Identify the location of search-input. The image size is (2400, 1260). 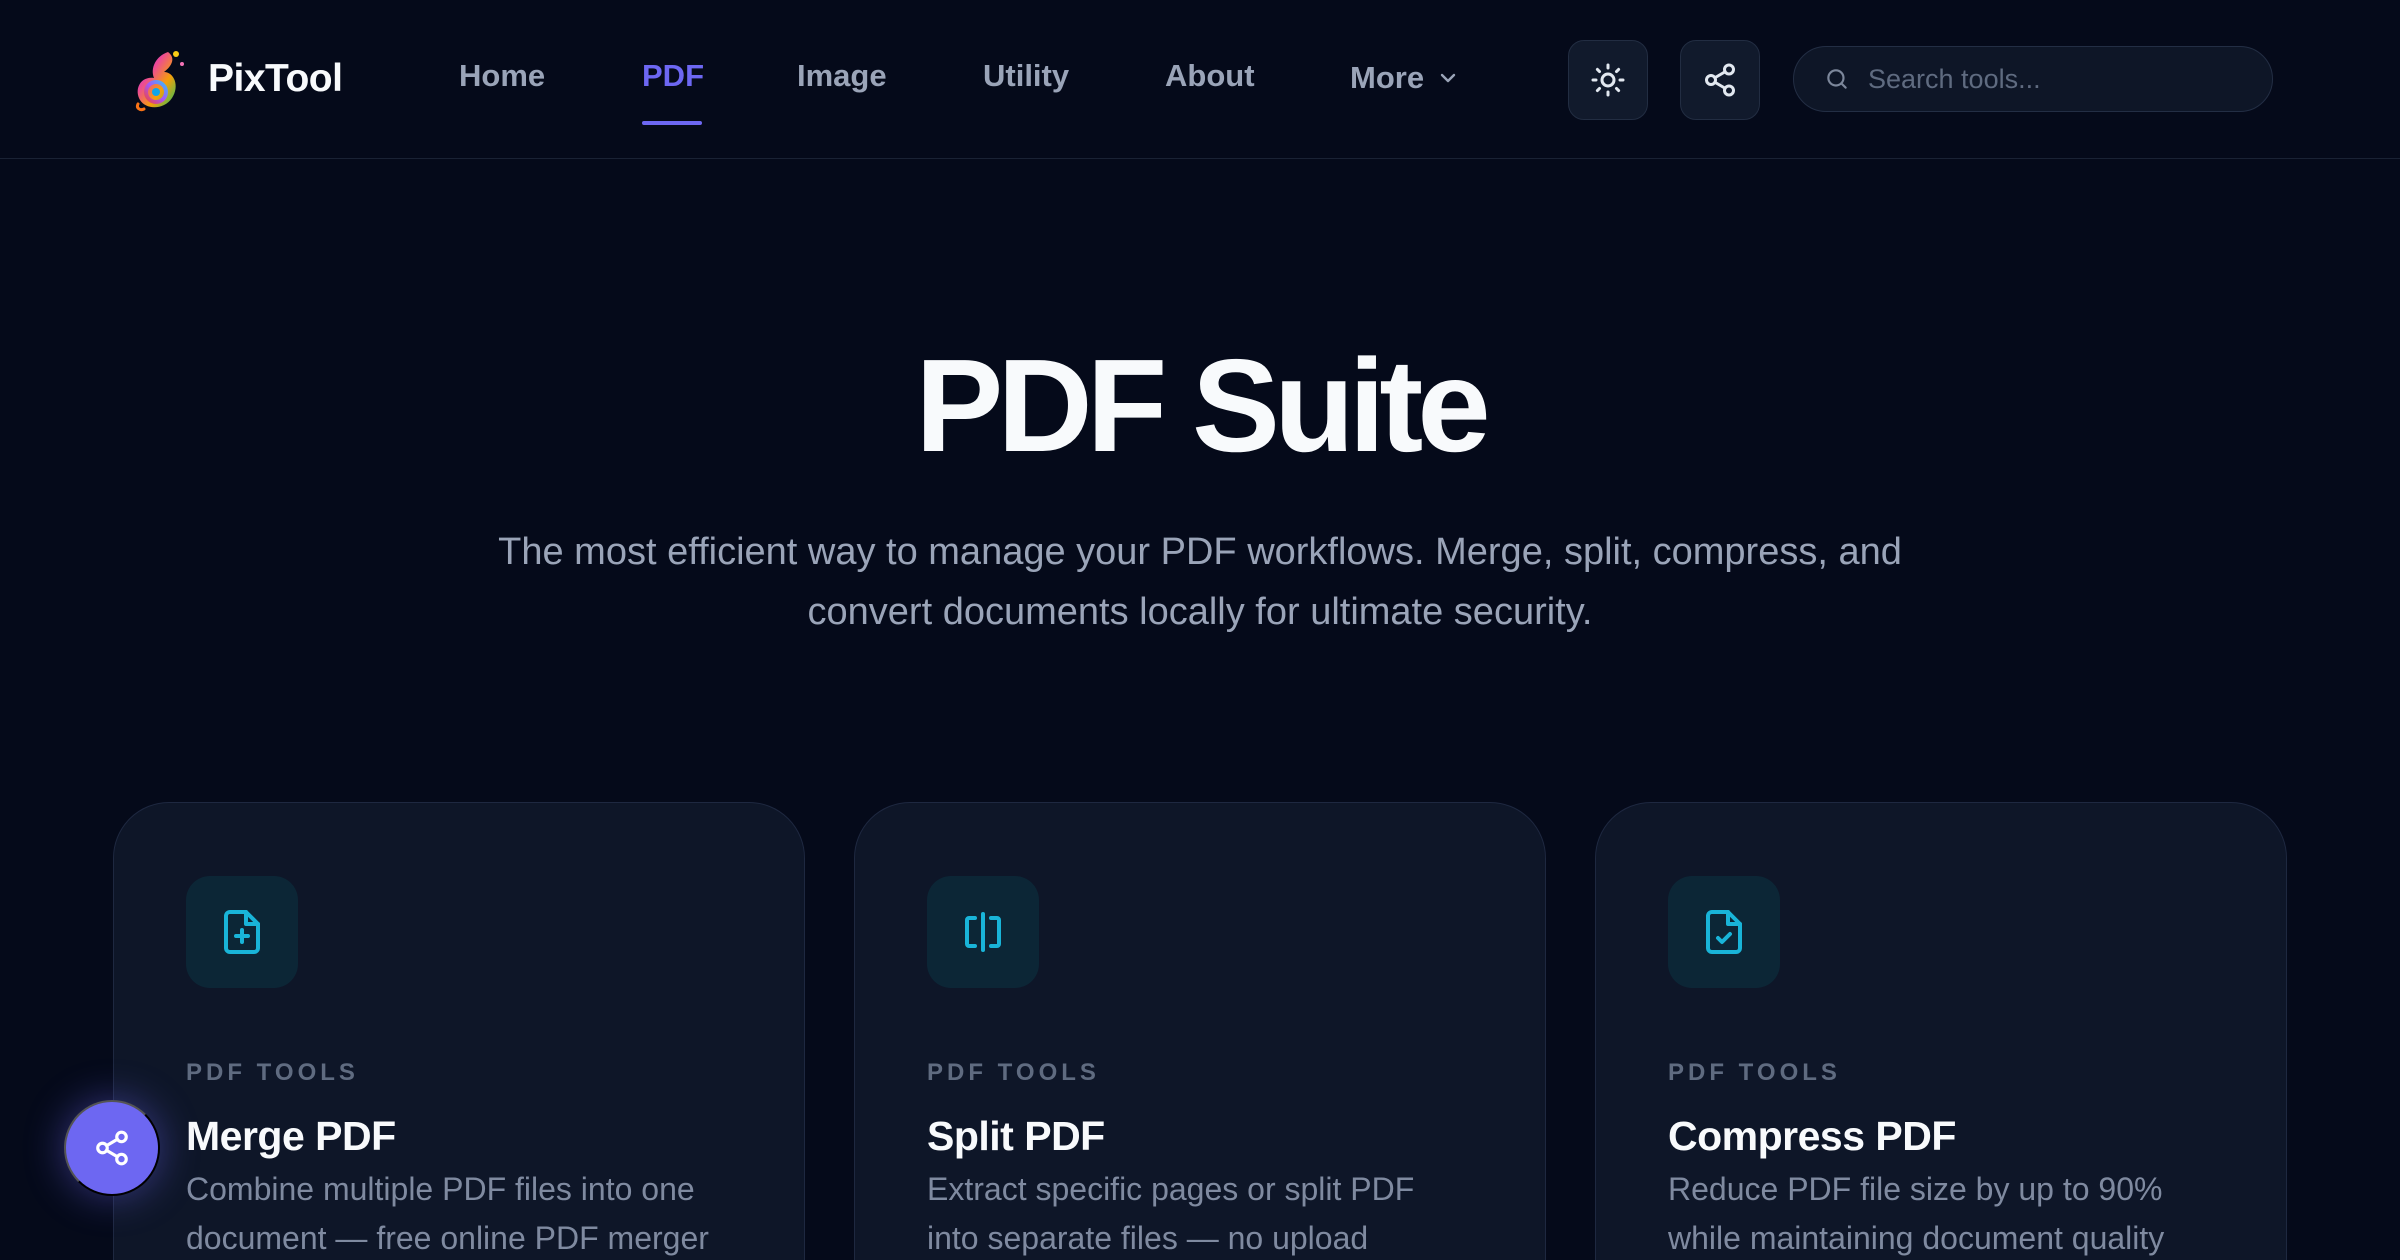
(2058, 79).